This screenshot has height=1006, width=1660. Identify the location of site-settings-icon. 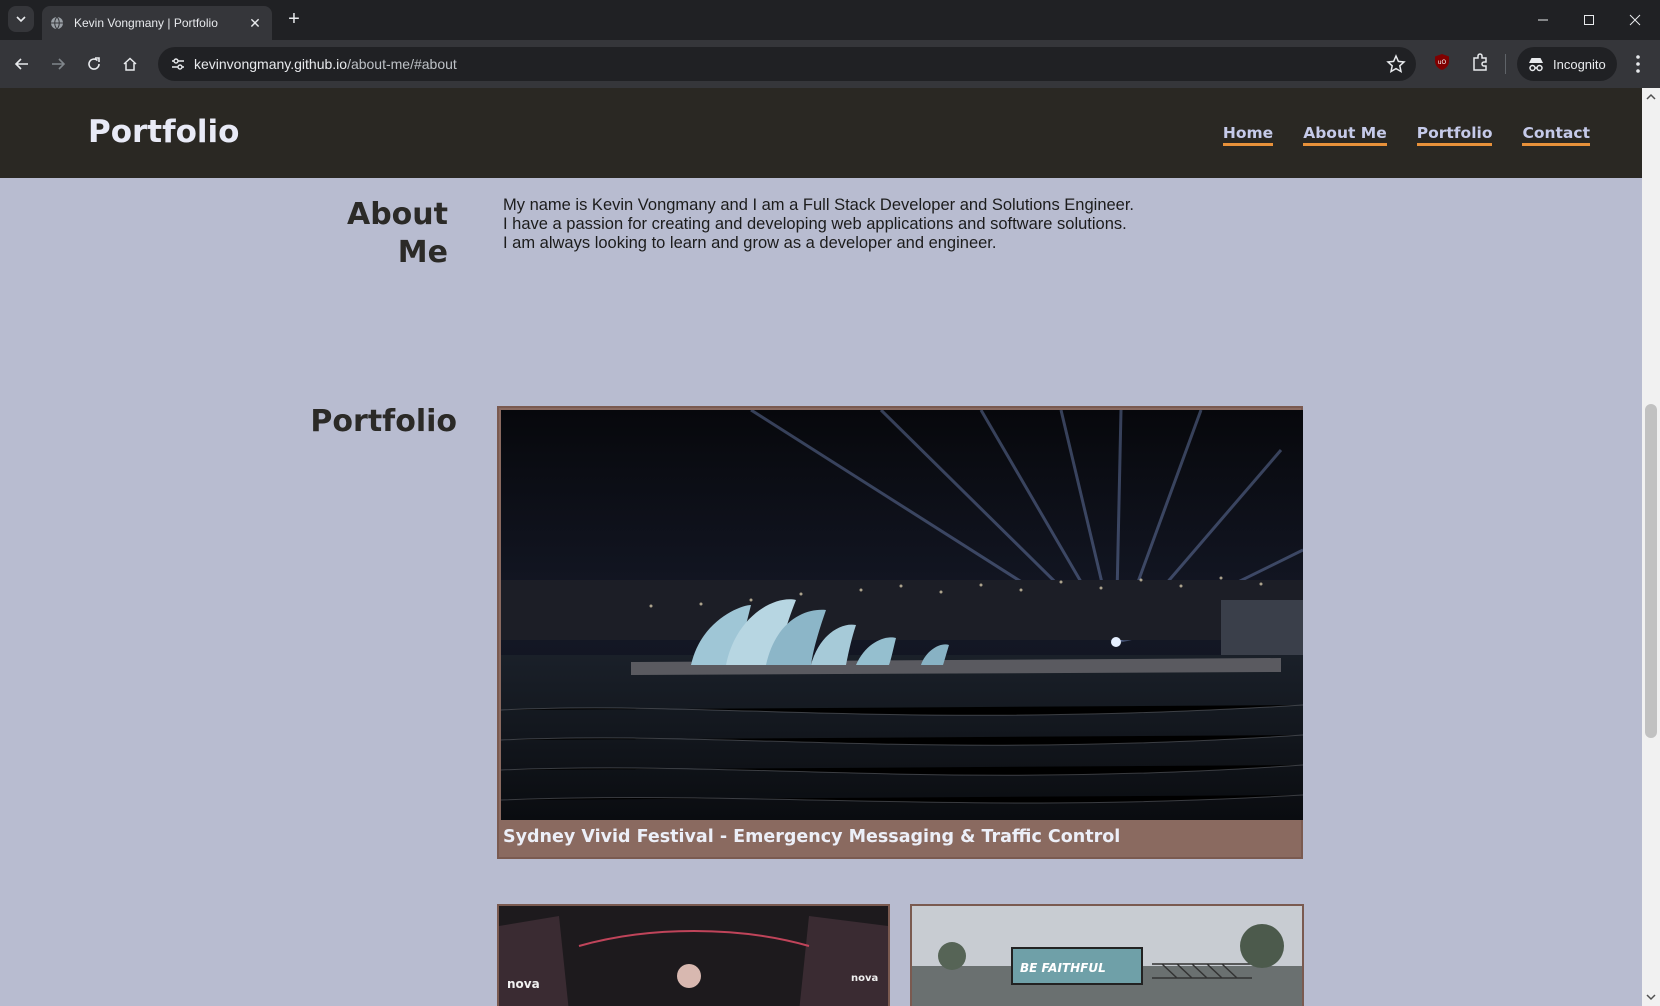
(178, 64).